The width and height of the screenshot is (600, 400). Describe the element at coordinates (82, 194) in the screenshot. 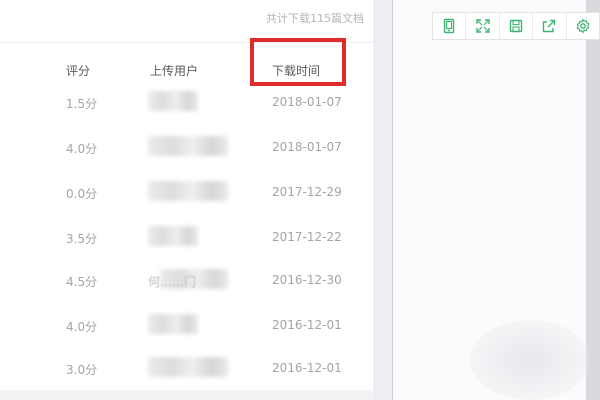

I see `rating-cell: 0.0分` at that location.